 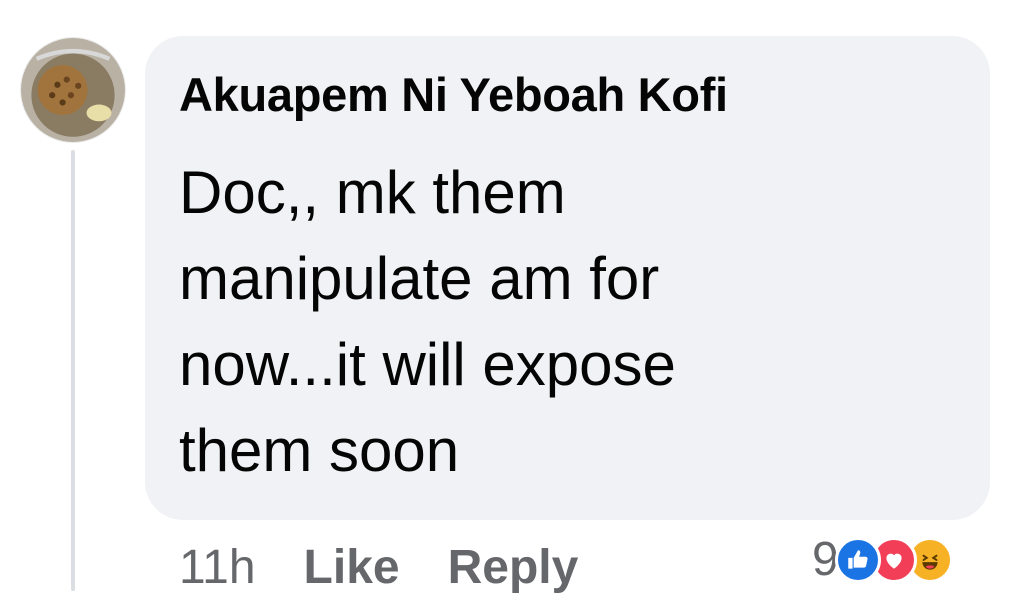 I want to click on like-icon, so click(x=857, y=560).